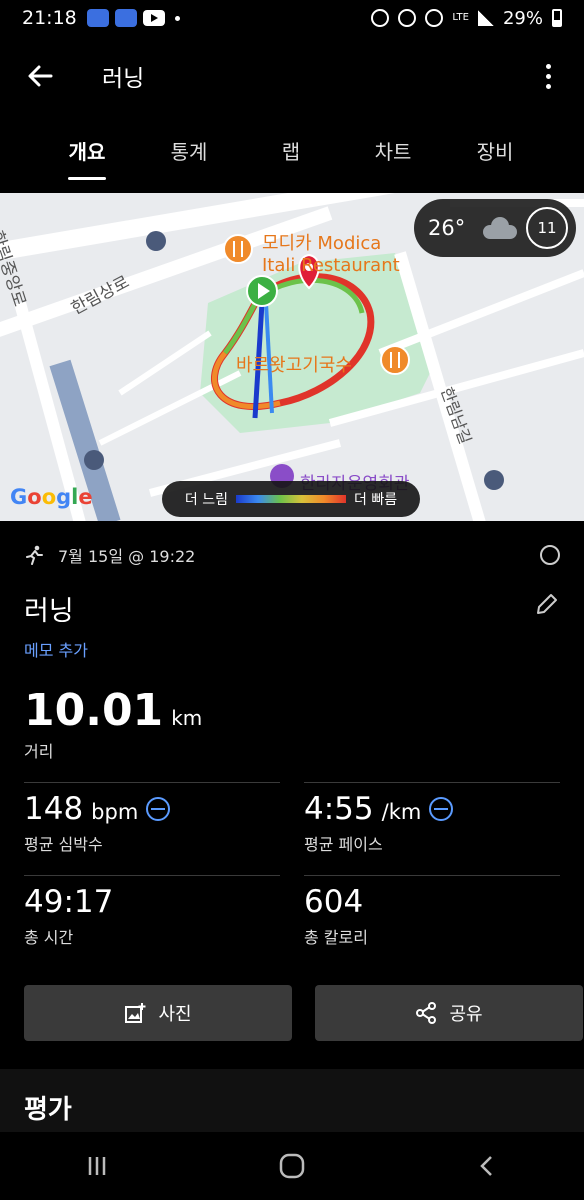 The image size is (584, 1200). I want to click on activity-date: 7월 15일 @ 19:22, so click(127, 556).